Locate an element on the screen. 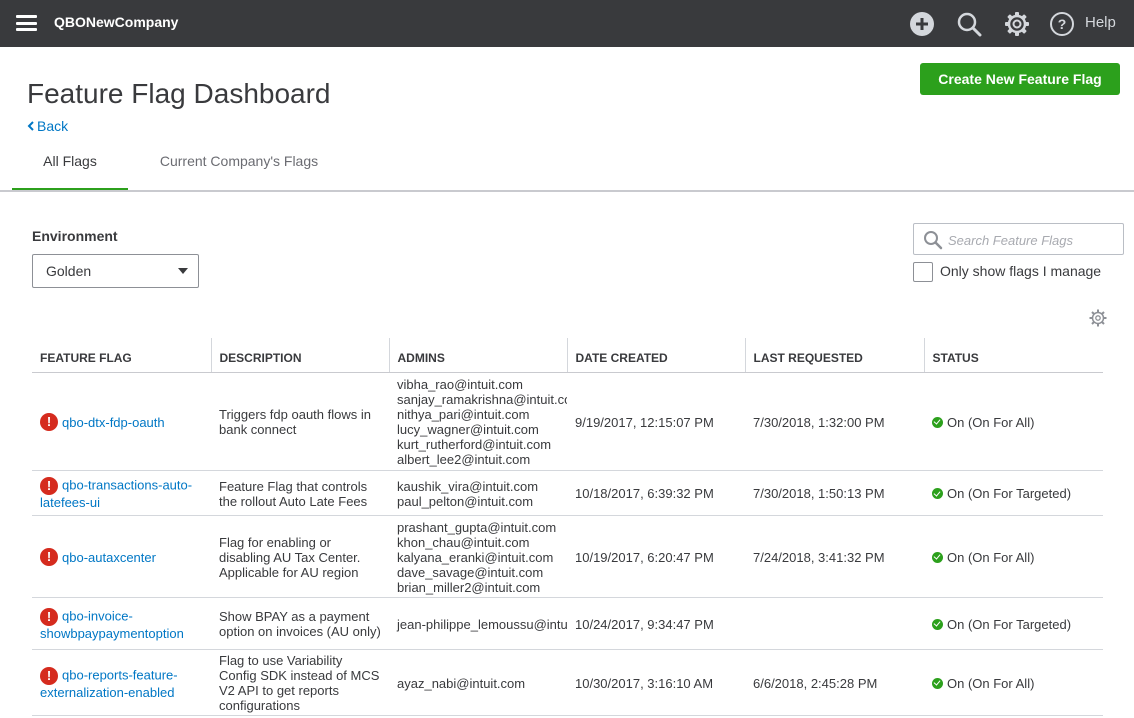 The width and height of the screenshot is (1134, 718). column-header-status: STATUS is located at coordinates (1013, 355).